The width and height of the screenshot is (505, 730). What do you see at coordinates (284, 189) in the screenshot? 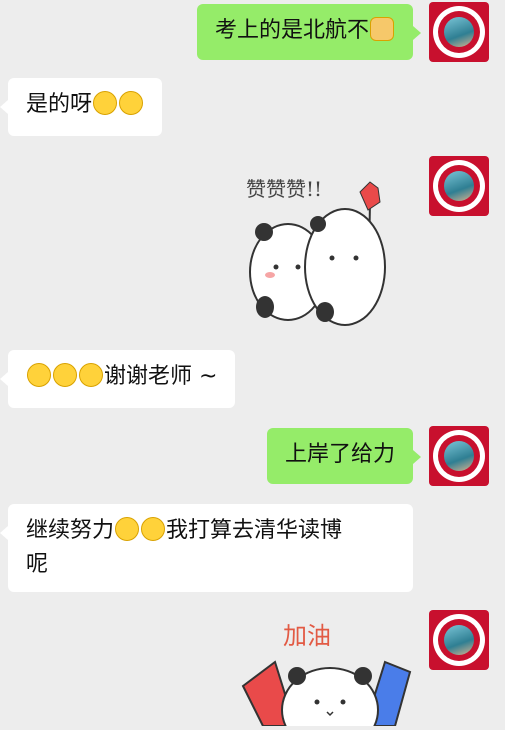
I see `sticker-text: 赞赞赞!!` at bounding box center [284, 189].